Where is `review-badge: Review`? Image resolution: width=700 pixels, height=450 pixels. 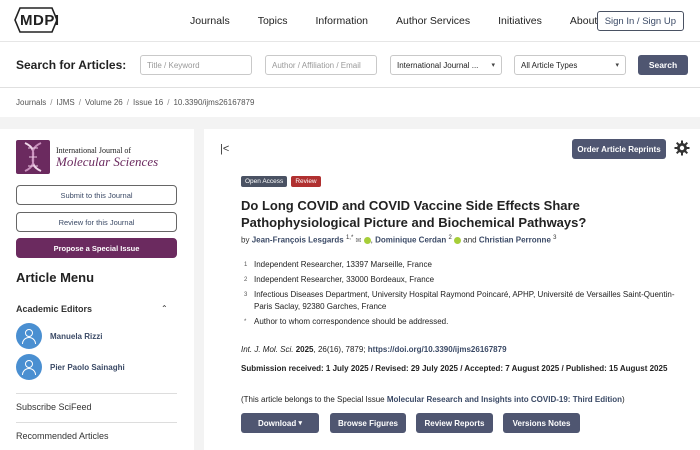 review-badge: Review is located at coordinates (306, 181).